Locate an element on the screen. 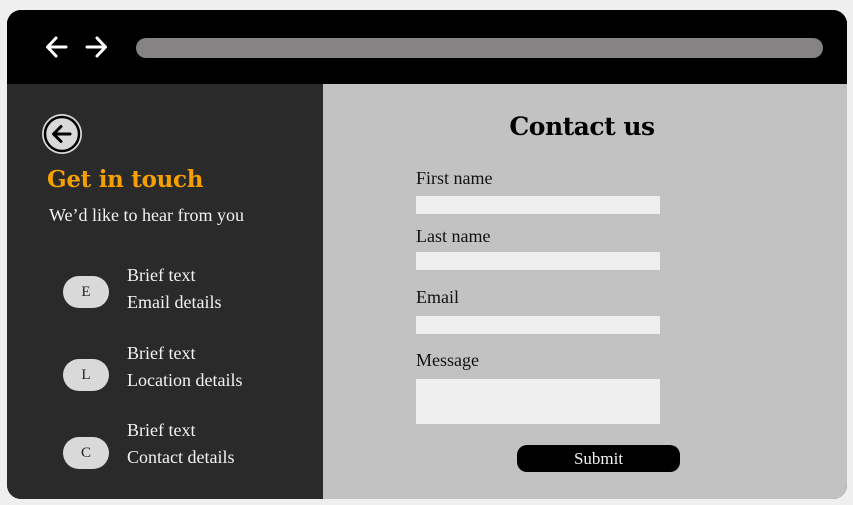 Image resolution: width=853 pixels, height=505 pixels. location-badge: L is located at coordinates (86, 375).